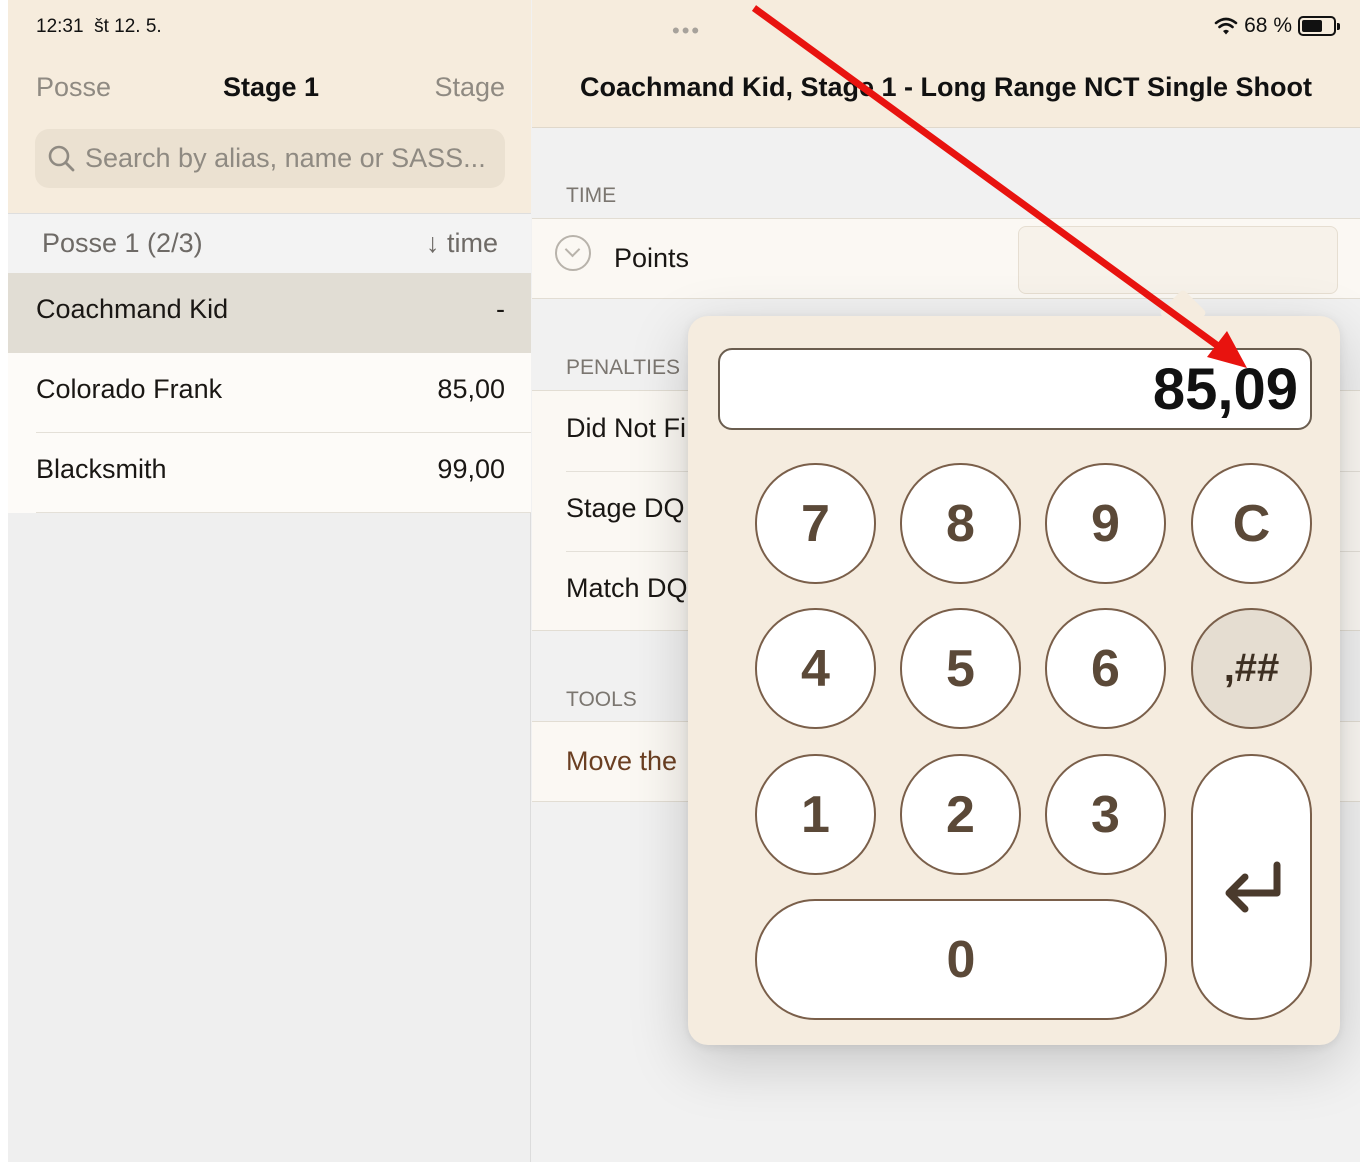 This screenshot has width=1360, height=1162. What do you see at coordinates (1225, 389) in the screenshot?
I see `keypad-display-value: 85,09` at bounding box center [1225, 389].